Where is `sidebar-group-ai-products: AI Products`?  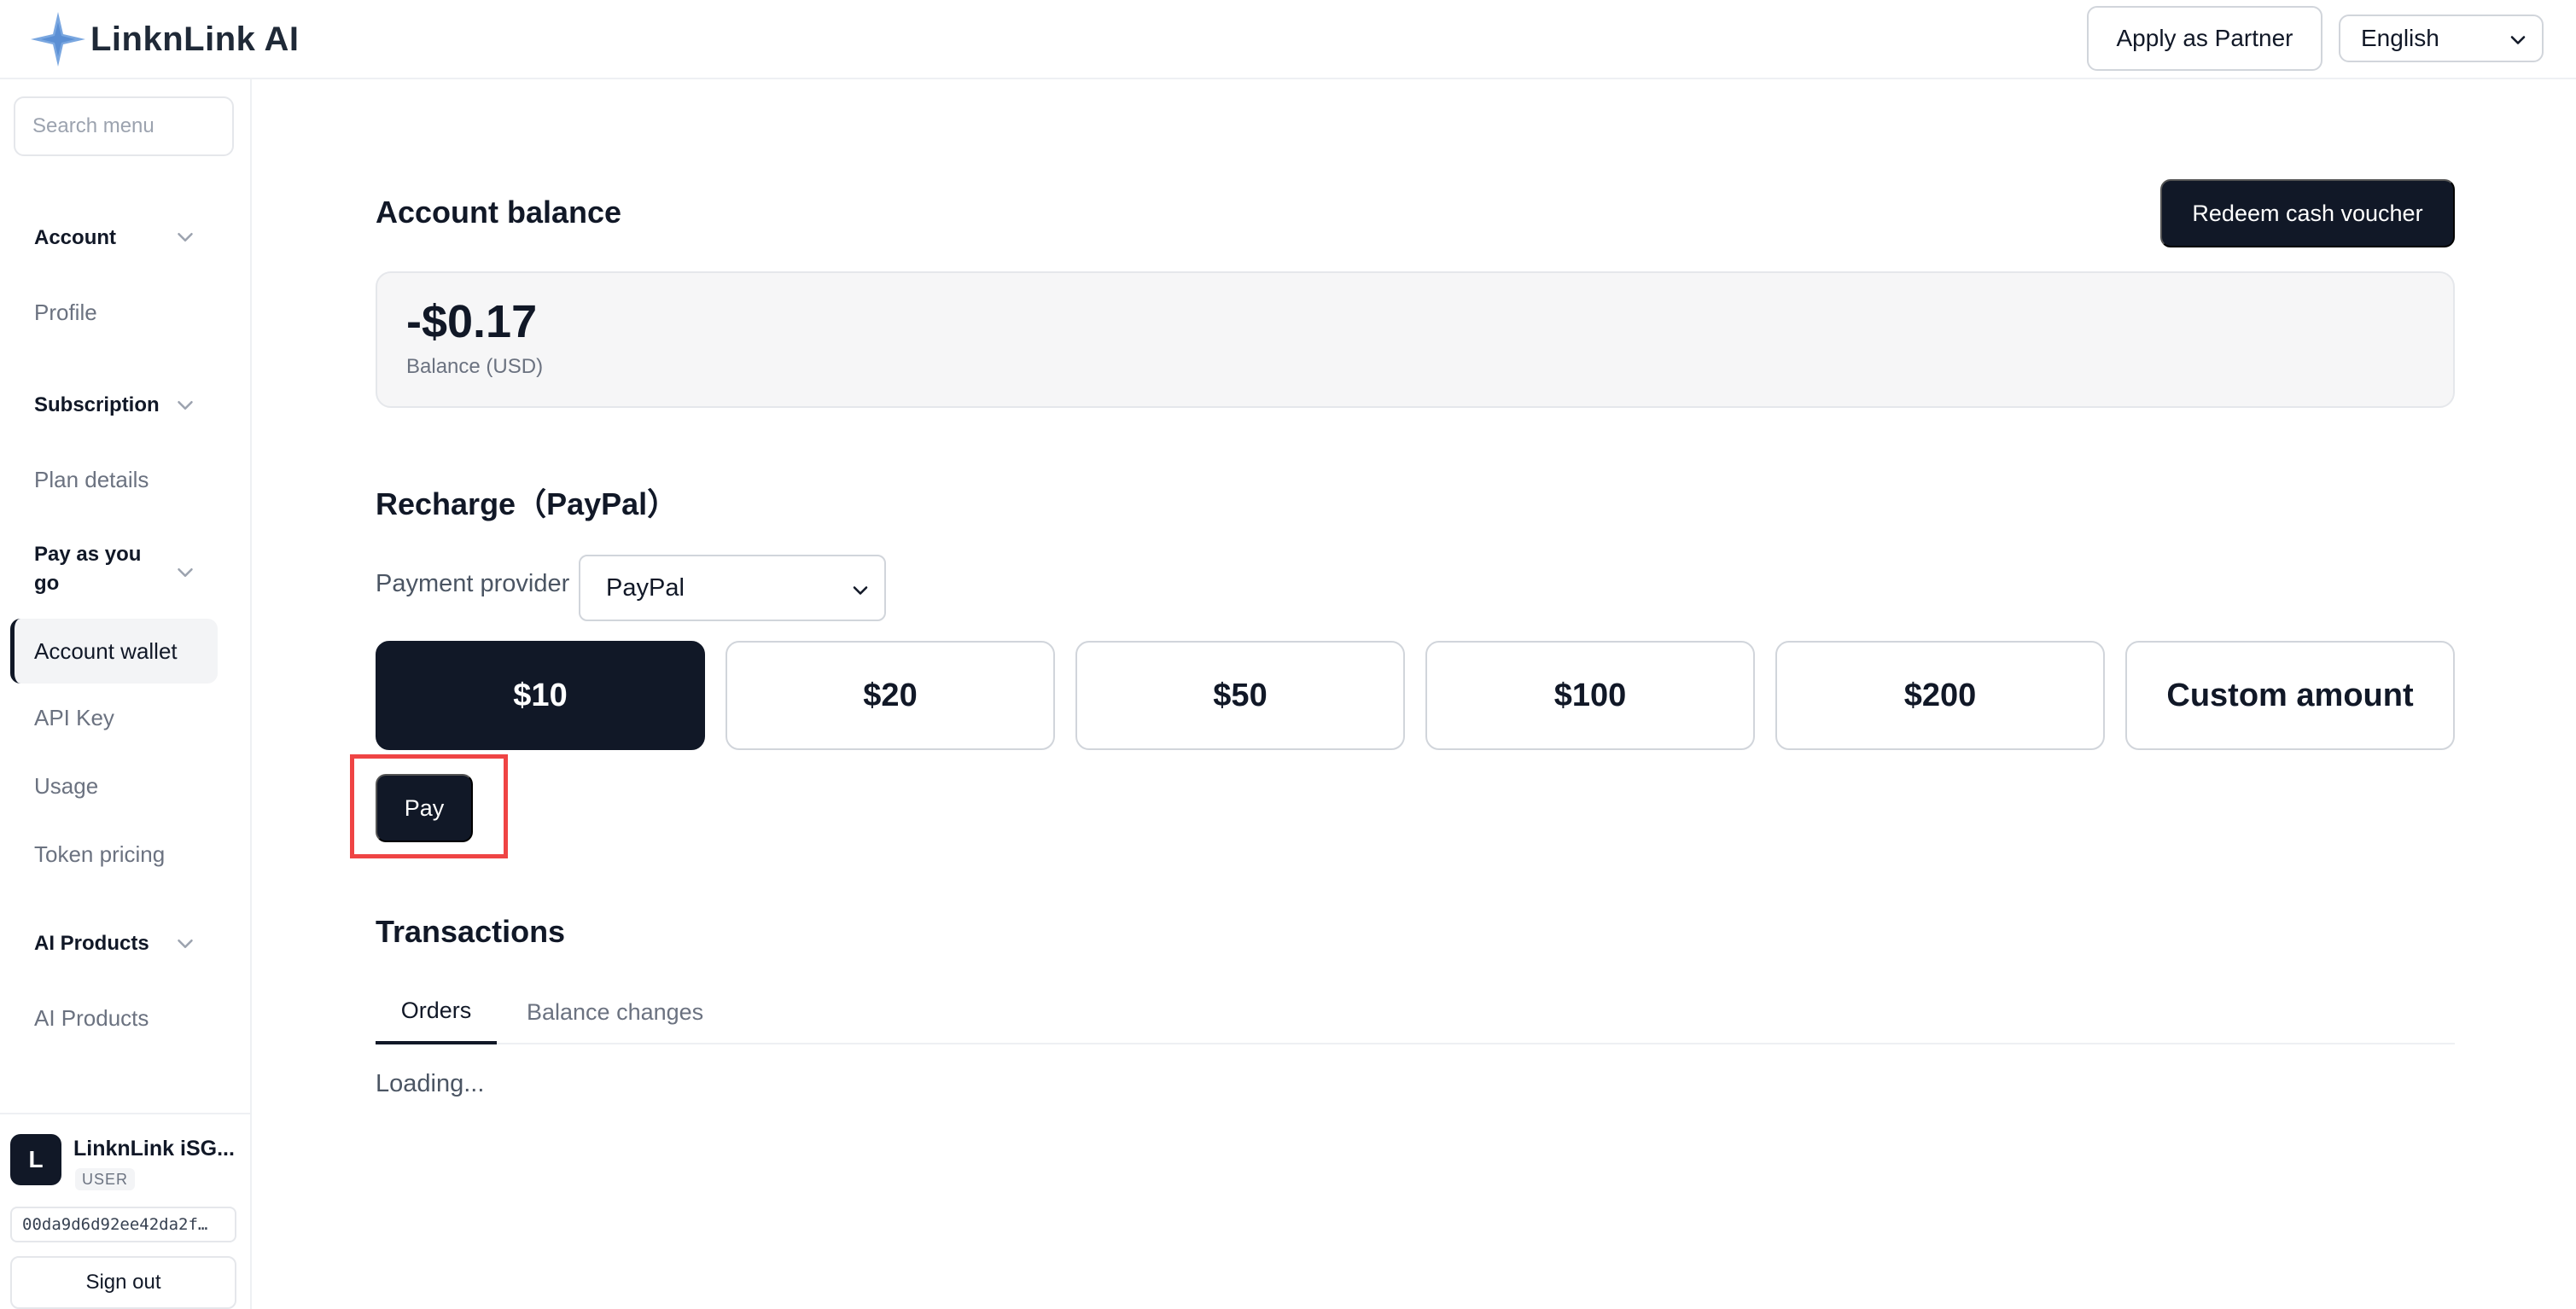
sidebar-group-ai-products: AI Products is located at coordinates (91, 943).